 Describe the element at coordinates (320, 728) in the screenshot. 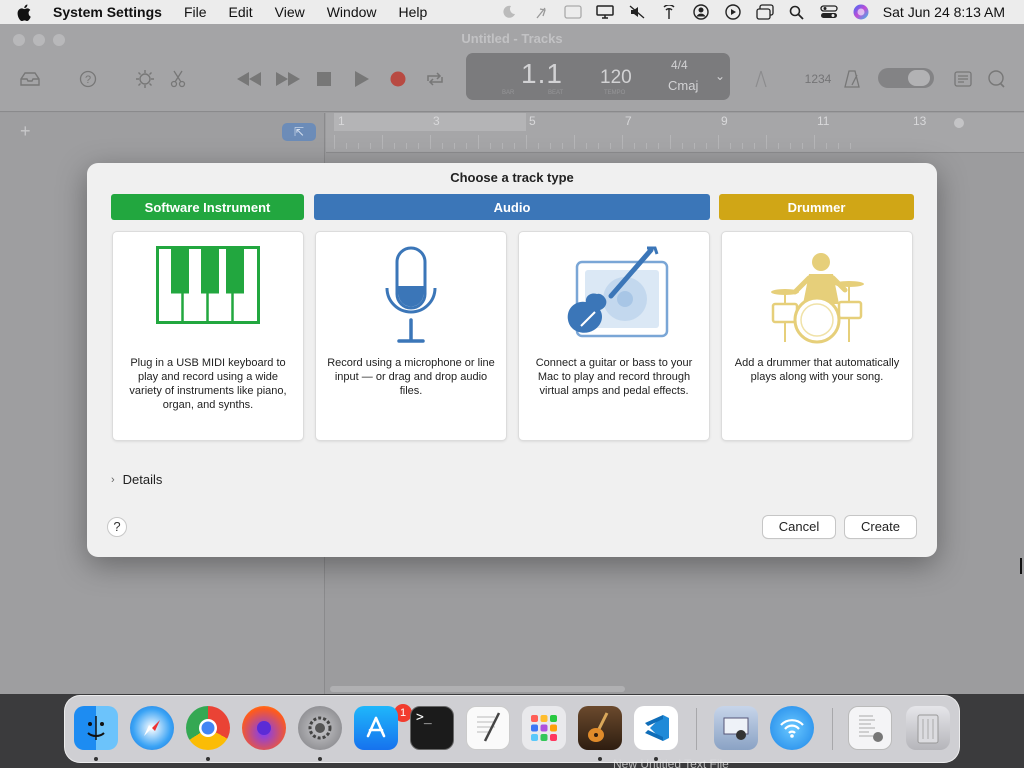

I see `system-settings-icon` at that location.